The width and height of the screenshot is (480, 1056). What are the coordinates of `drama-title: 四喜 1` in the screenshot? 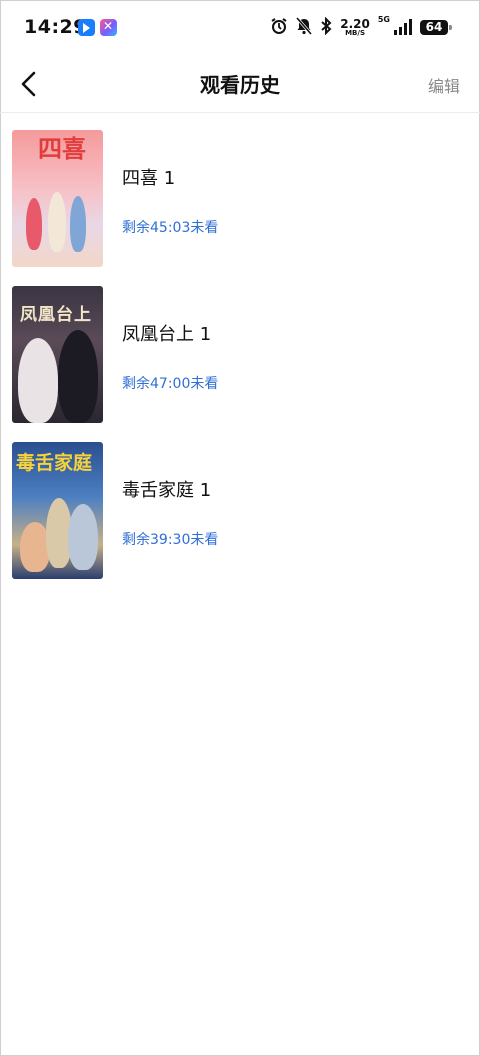 It's located at (149, 178).